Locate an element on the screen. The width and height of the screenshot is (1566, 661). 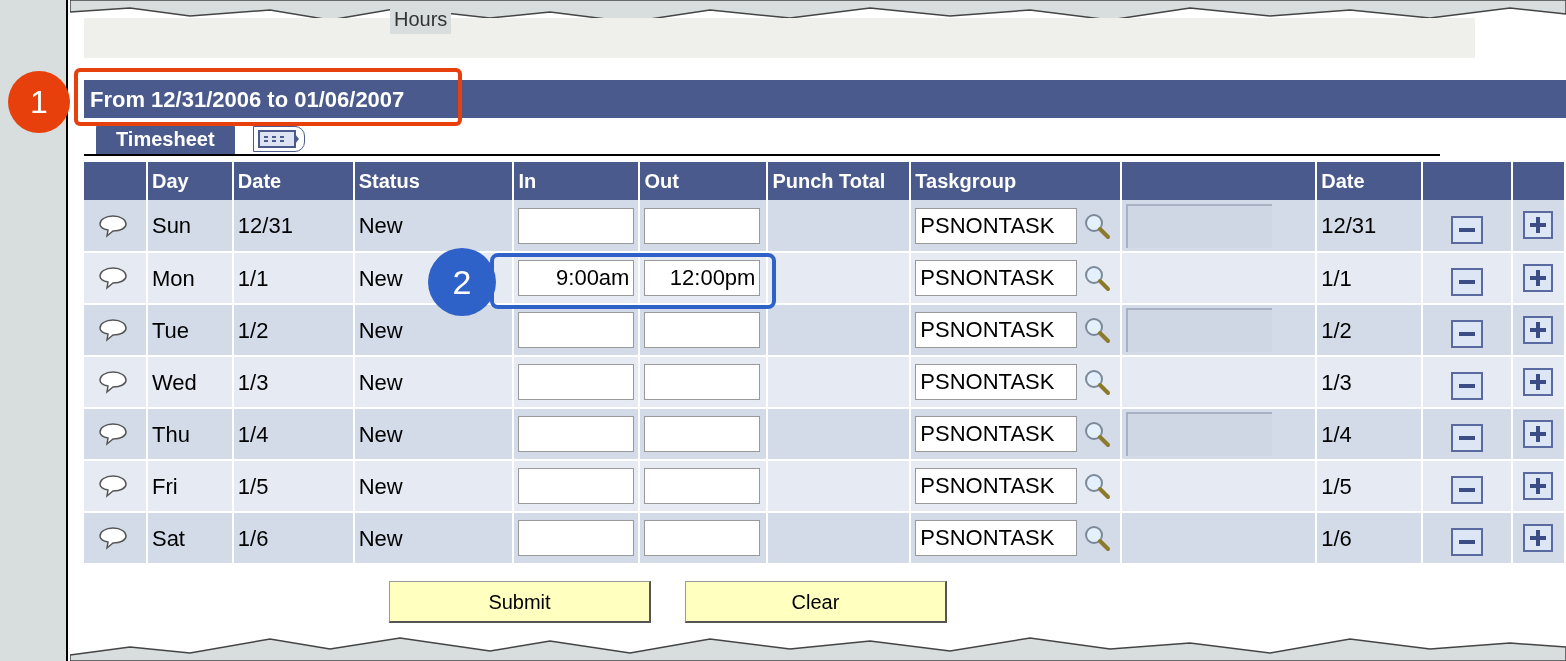
column-header: Status is located at coordinates (433, 181).